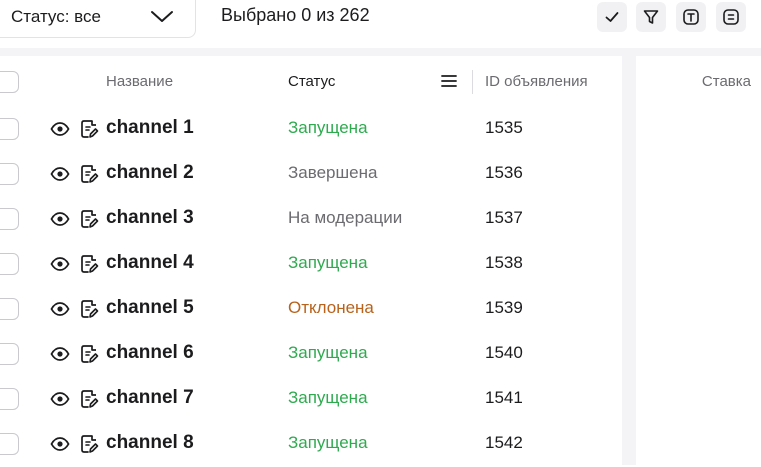  I want to click on selection-count: Выбрано 0 из 262, so click(295, 15).